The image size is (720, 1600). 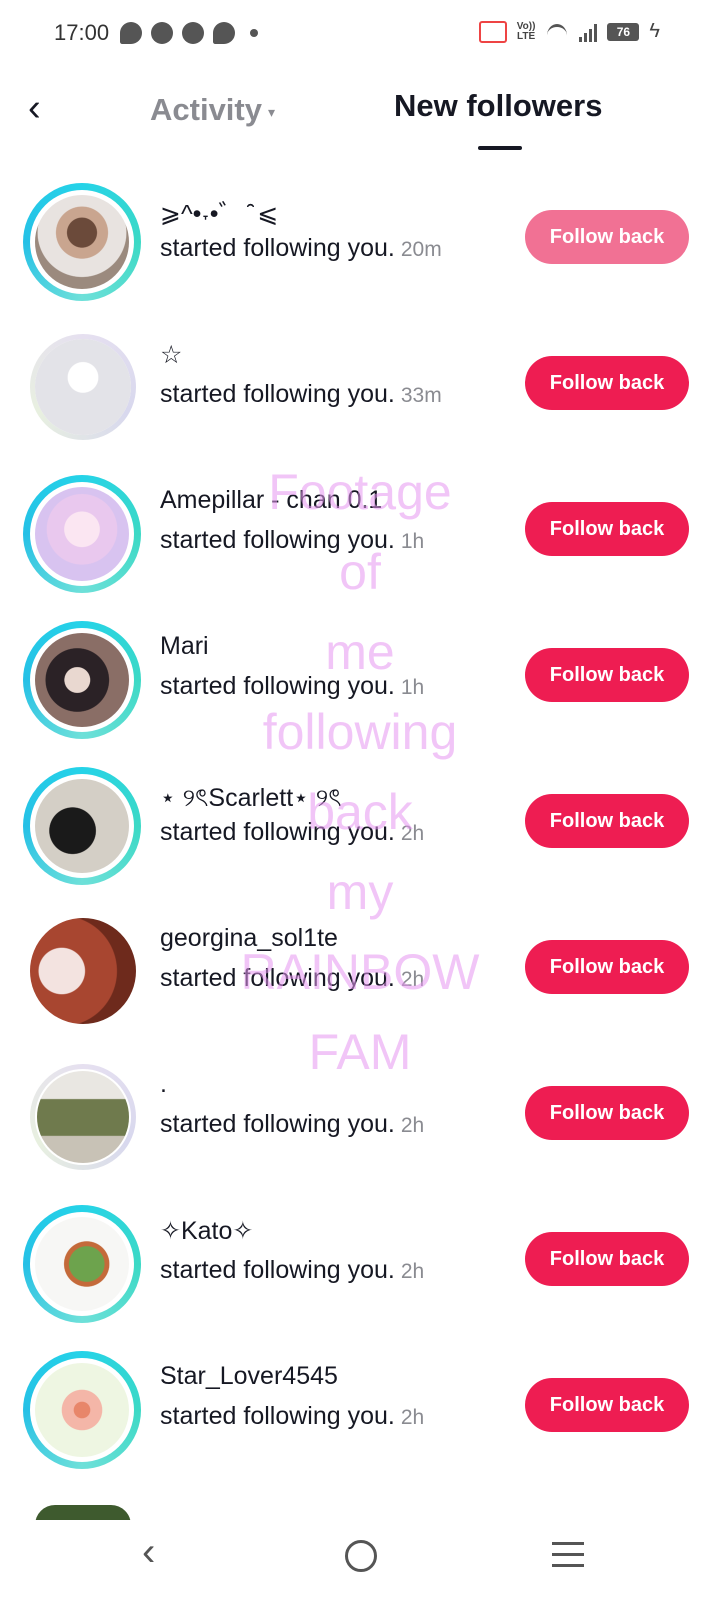 I want to click on follower-action: started following you. 20m, so click(x=301, y=248).